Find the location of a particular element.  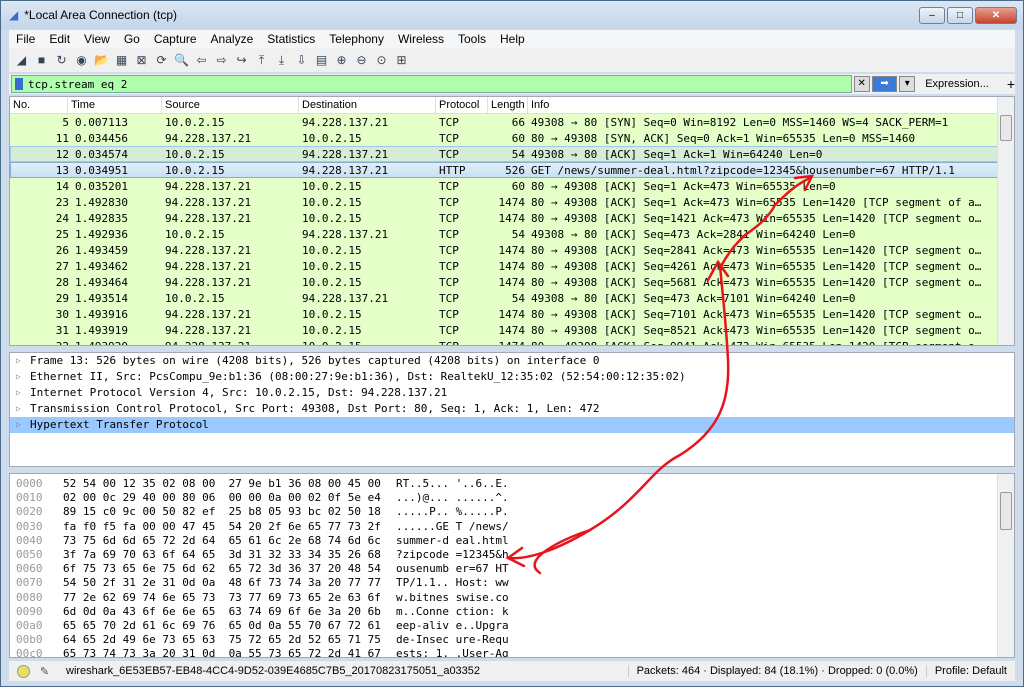

forward-icon: ⇨ is located at coordinates (221, 60).